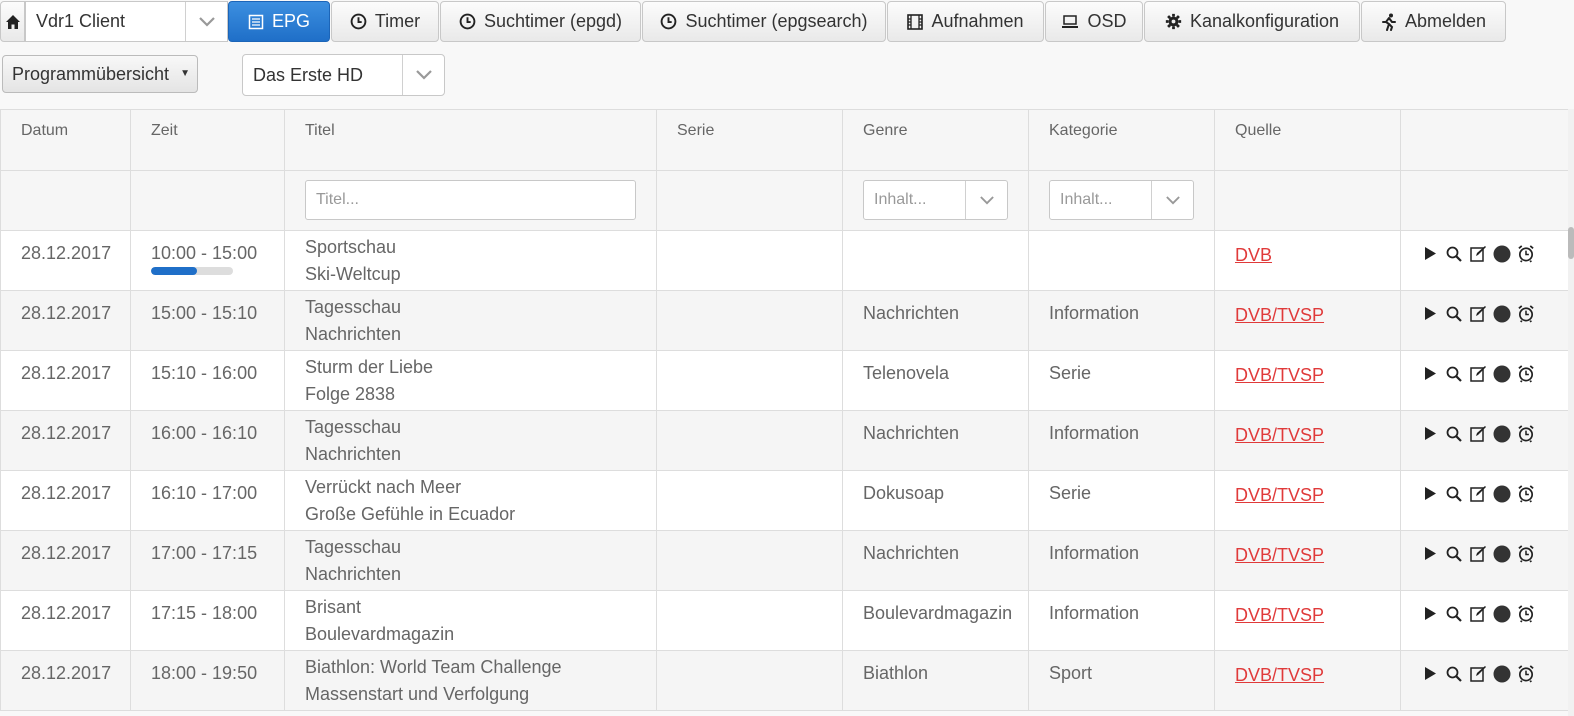  Describe the element at coordinates (65, 140) in the screenshot. I see `header-datum: Datum` at that location.